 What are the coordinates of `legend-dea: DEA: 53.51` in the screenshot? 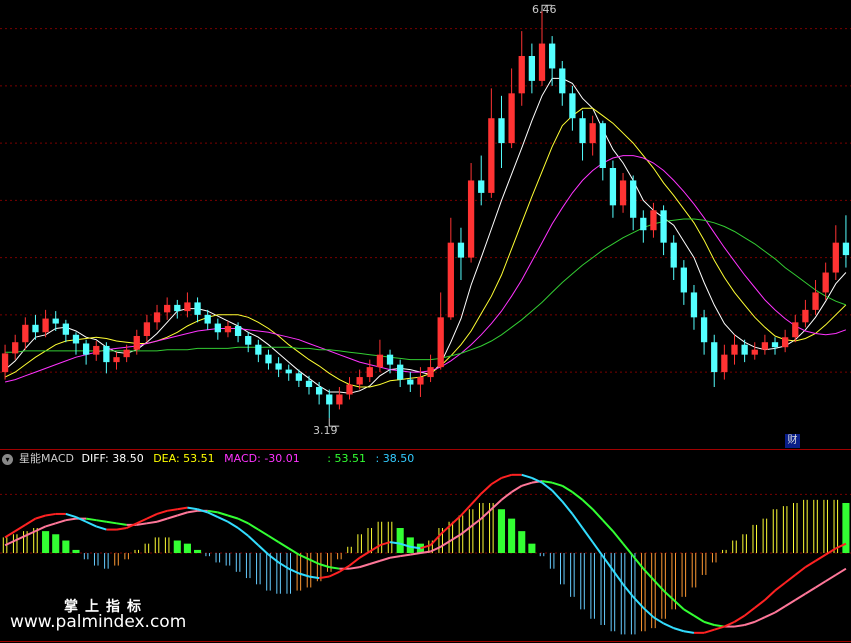 It's located at (184, 458).